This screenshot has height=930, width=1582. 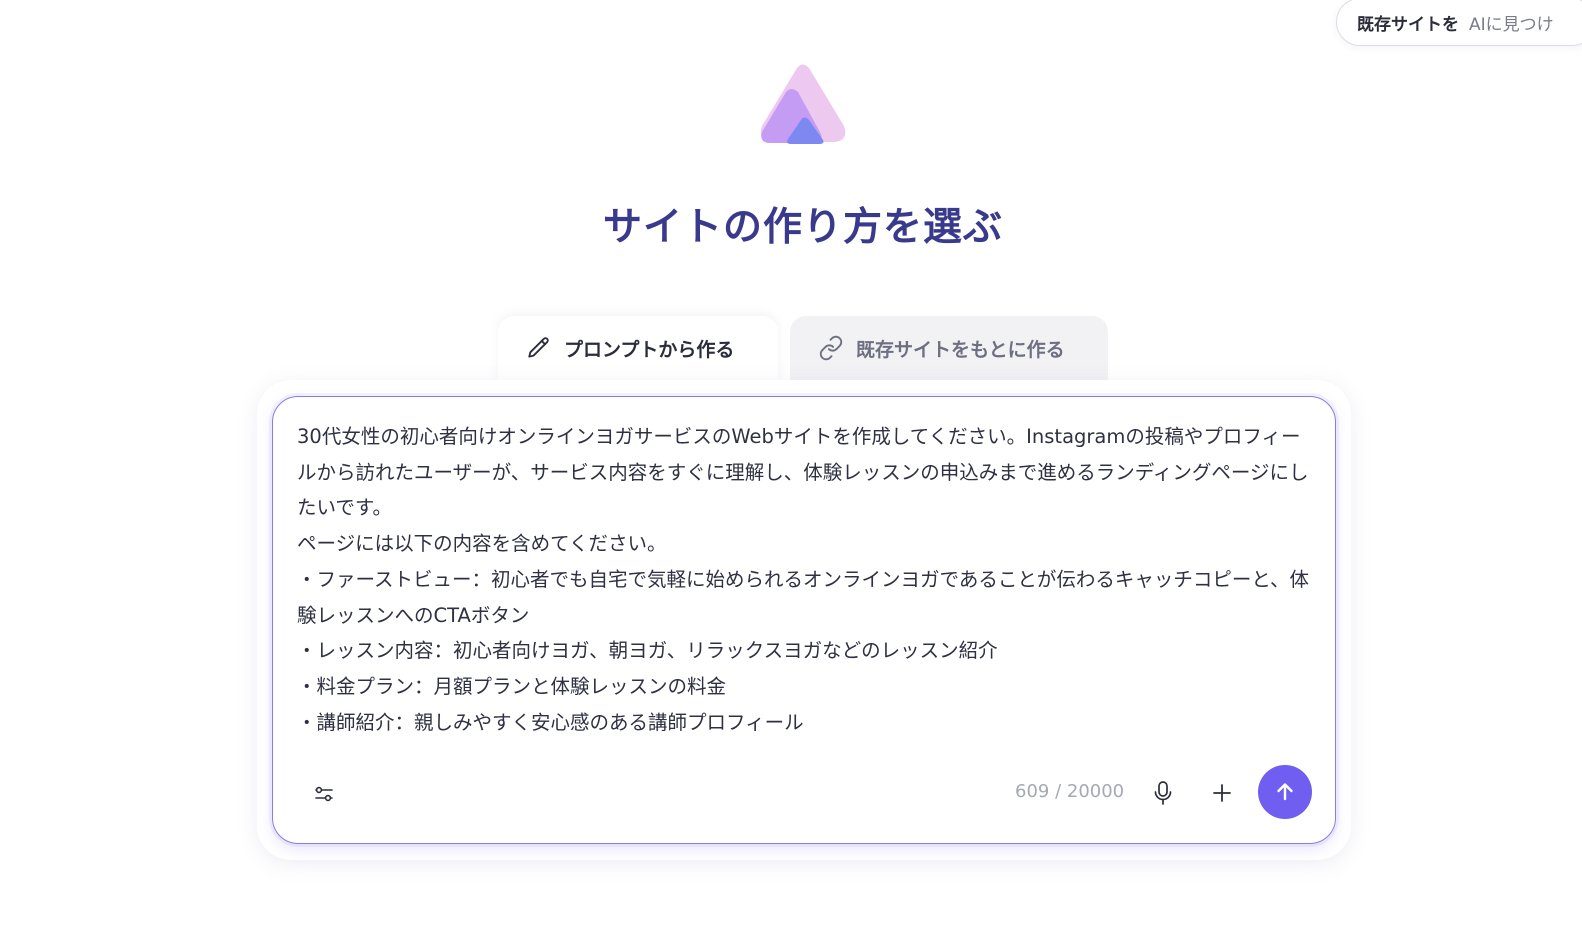 What do you see at coordinates (1511, 24) in the screenshot?
I see `pill-sub-label: AIに見つけ` at bounding box center [1511, 24].